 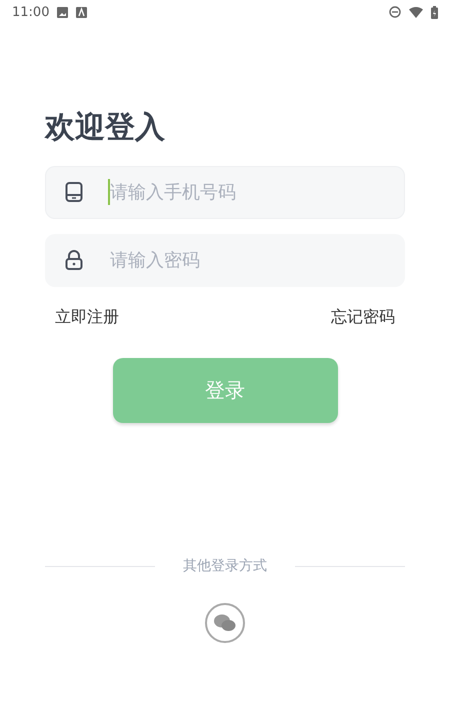 What do you see at coordinates (363, 317) in the screenshot?
I see `forgot-password-link: 忘记密码` at bounding box center [363, 317].